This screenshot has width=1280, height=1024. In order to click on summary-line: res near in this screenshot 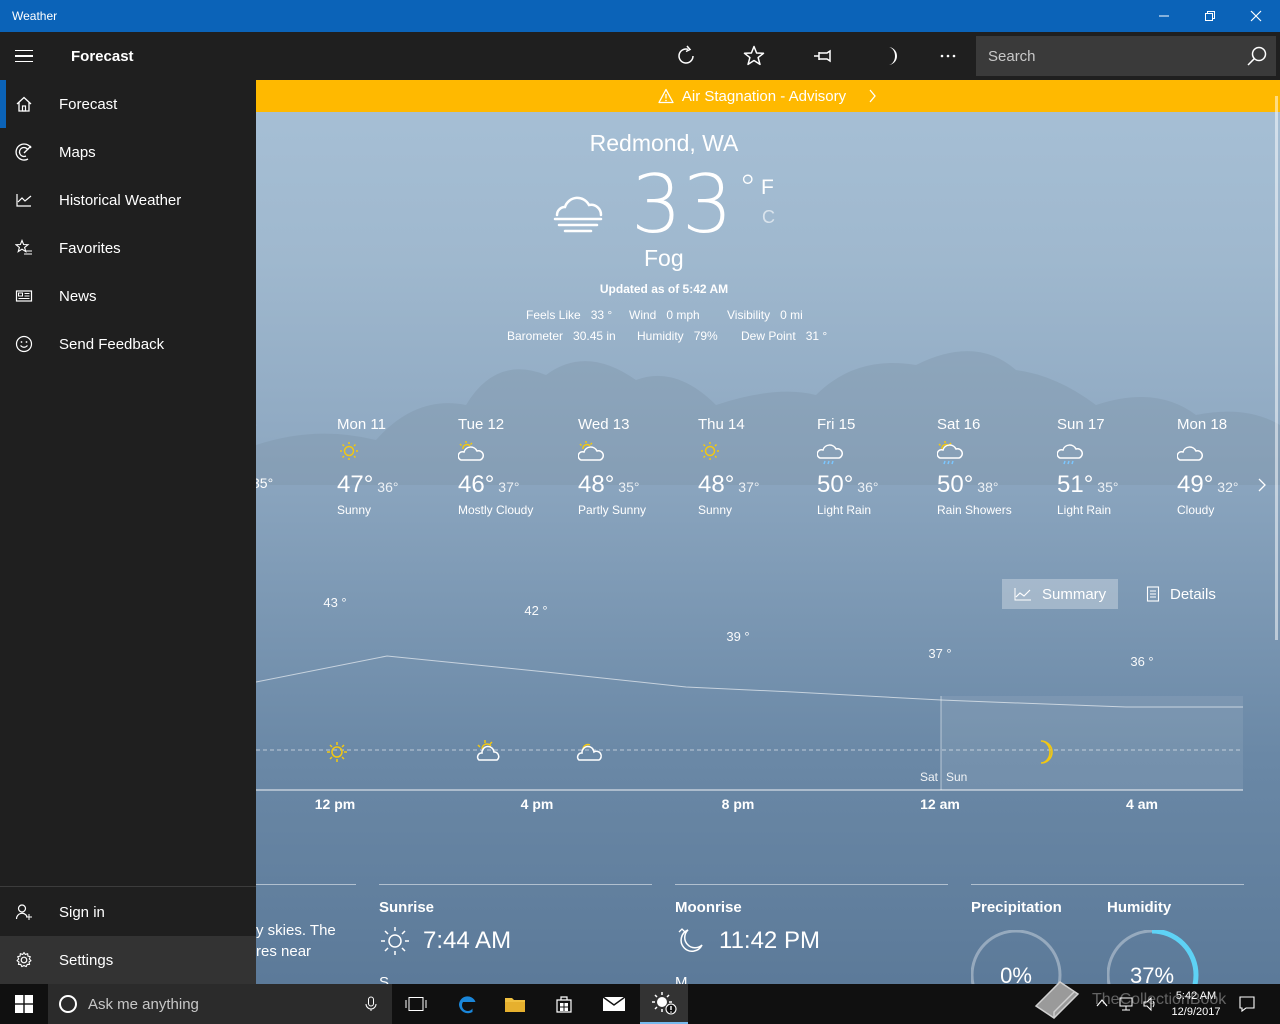, I will do `click(284, 951)`.